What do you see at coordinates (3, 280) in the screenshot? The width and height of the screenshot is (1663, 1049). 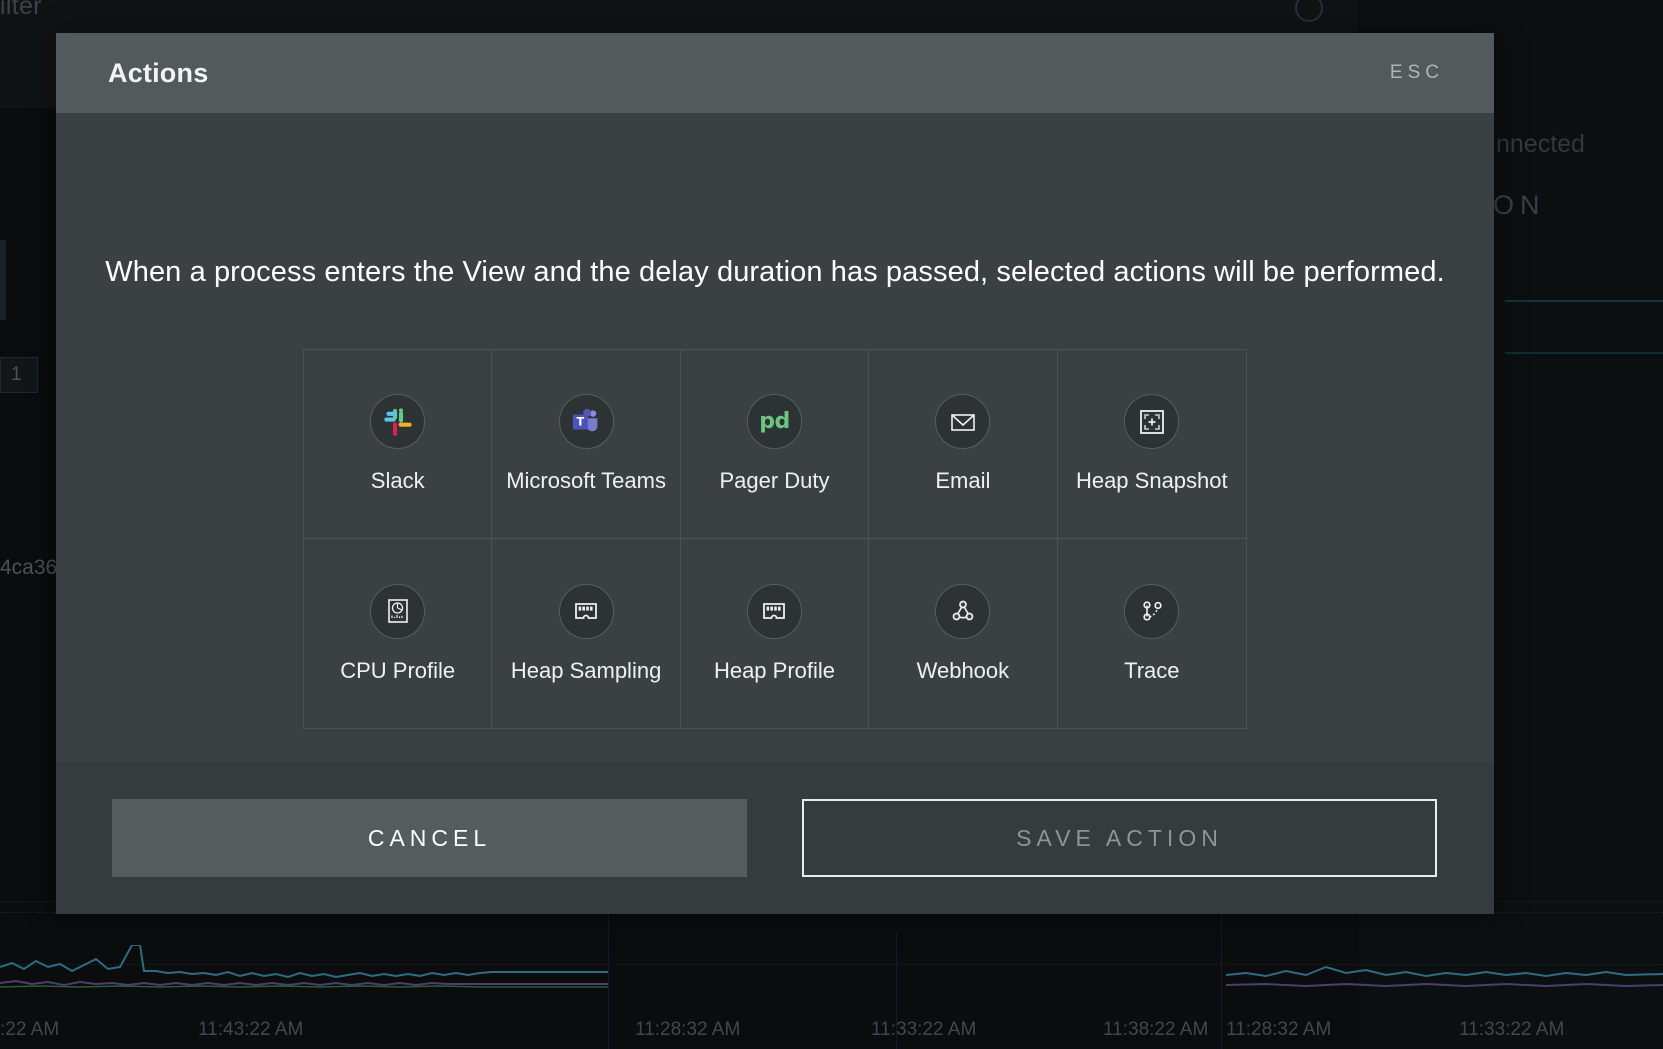 I see `background-sidebar-strip` at bounding box center [3, 280].